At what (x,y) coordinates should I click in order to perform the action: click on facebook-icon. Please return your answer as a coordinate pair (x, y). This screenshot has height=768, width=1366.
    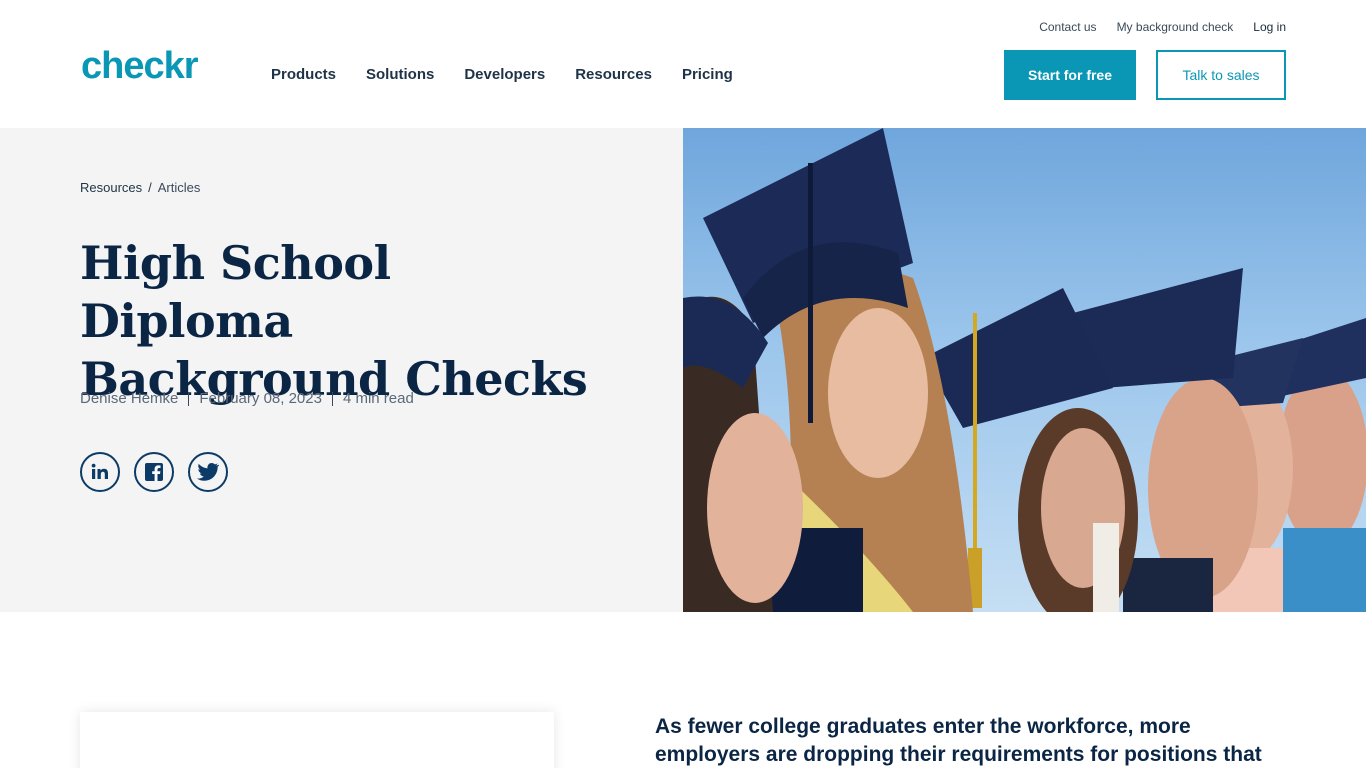
    Looking at the image, I should click on (154, 472).